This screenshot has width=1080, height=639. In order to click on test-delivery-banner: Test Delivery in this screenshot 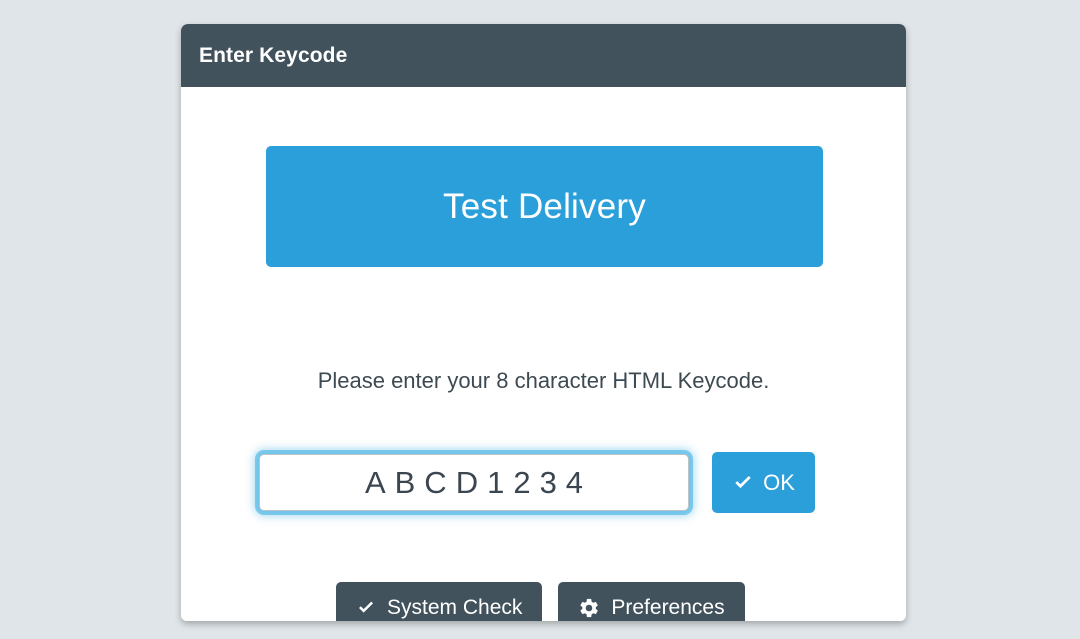, I will do `click(544, 206)`.